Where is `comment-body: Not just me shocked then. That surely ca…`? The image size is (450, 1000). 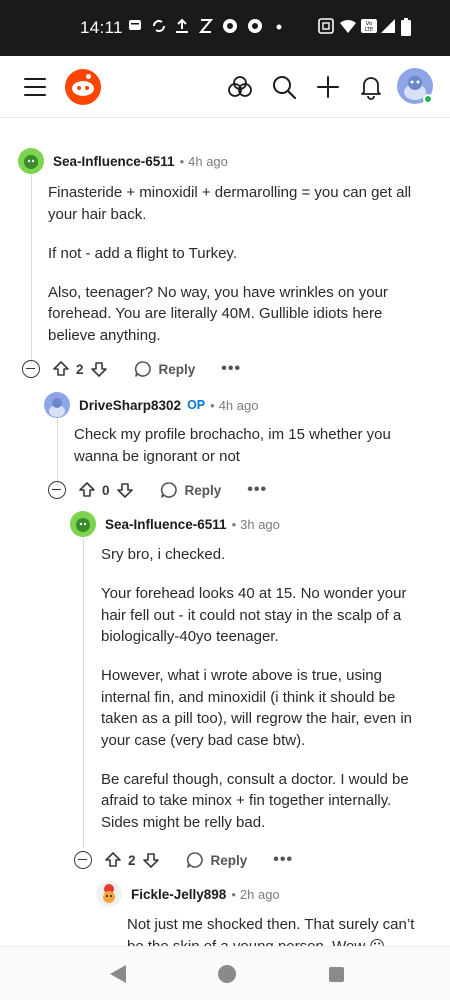
comment-body: Not just me shocked then. That surely ca… is located at coordinates (277, 930).